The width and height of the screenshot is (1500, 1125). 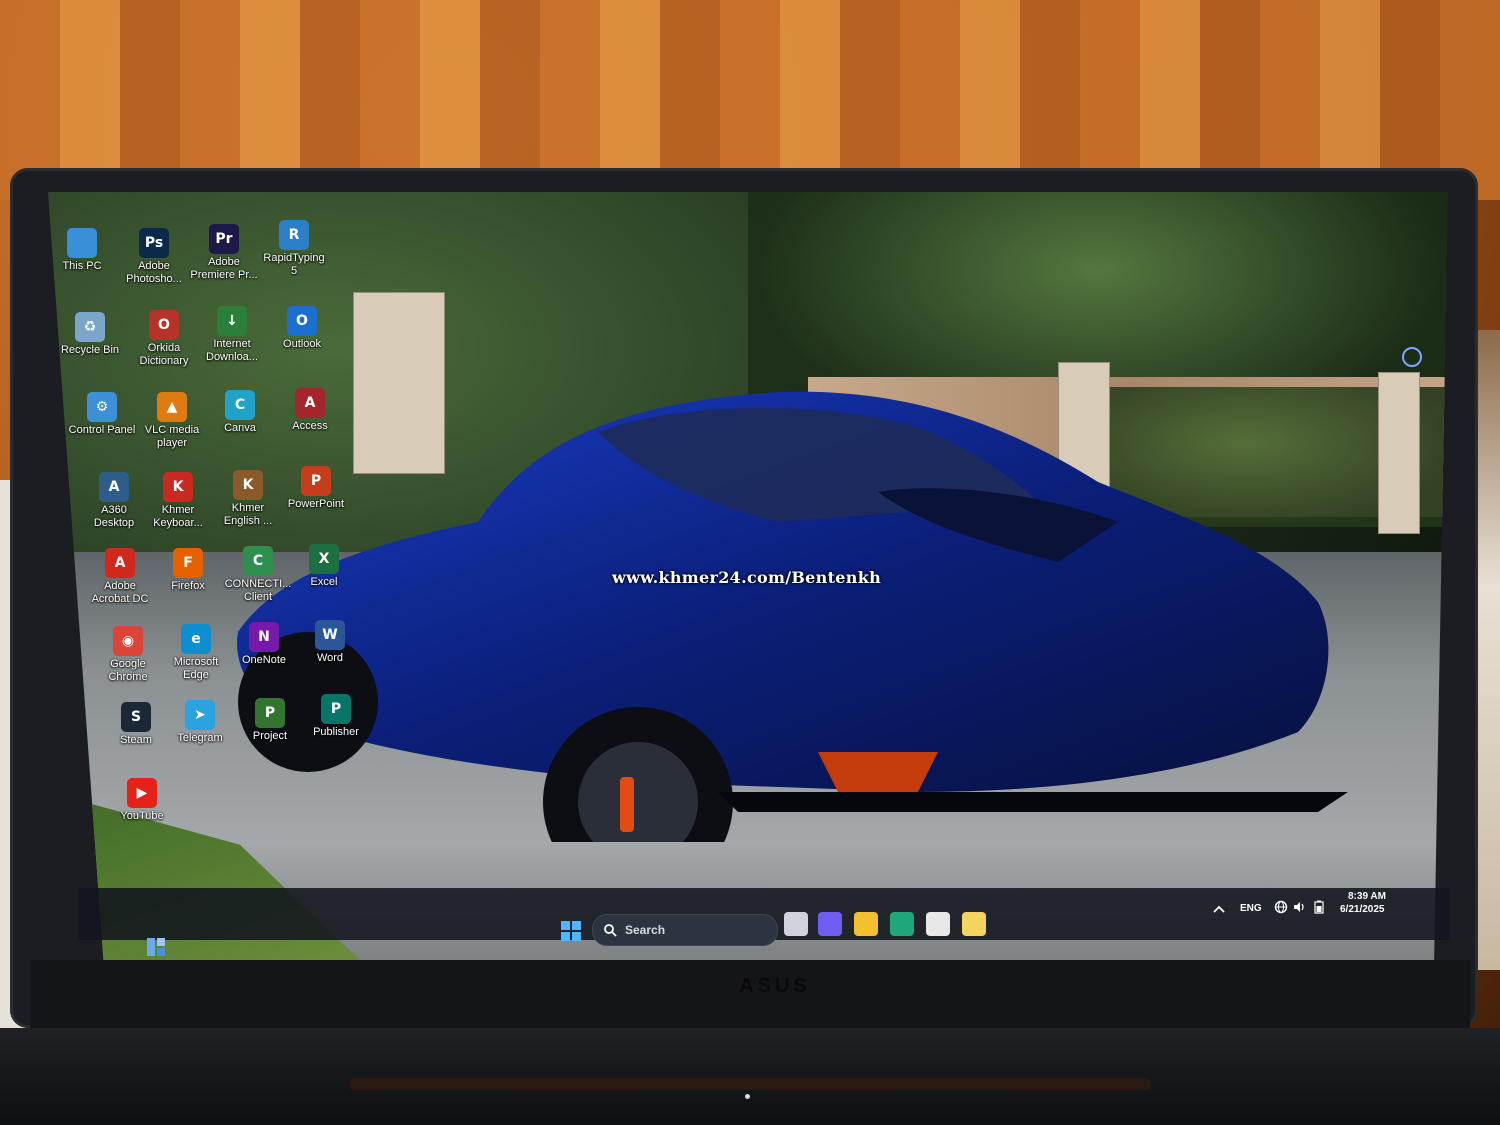 What do you see at coordinates (645, 930) in the screenshot?
I see `search-placeholder: Search` at bounding box center [645, 930].